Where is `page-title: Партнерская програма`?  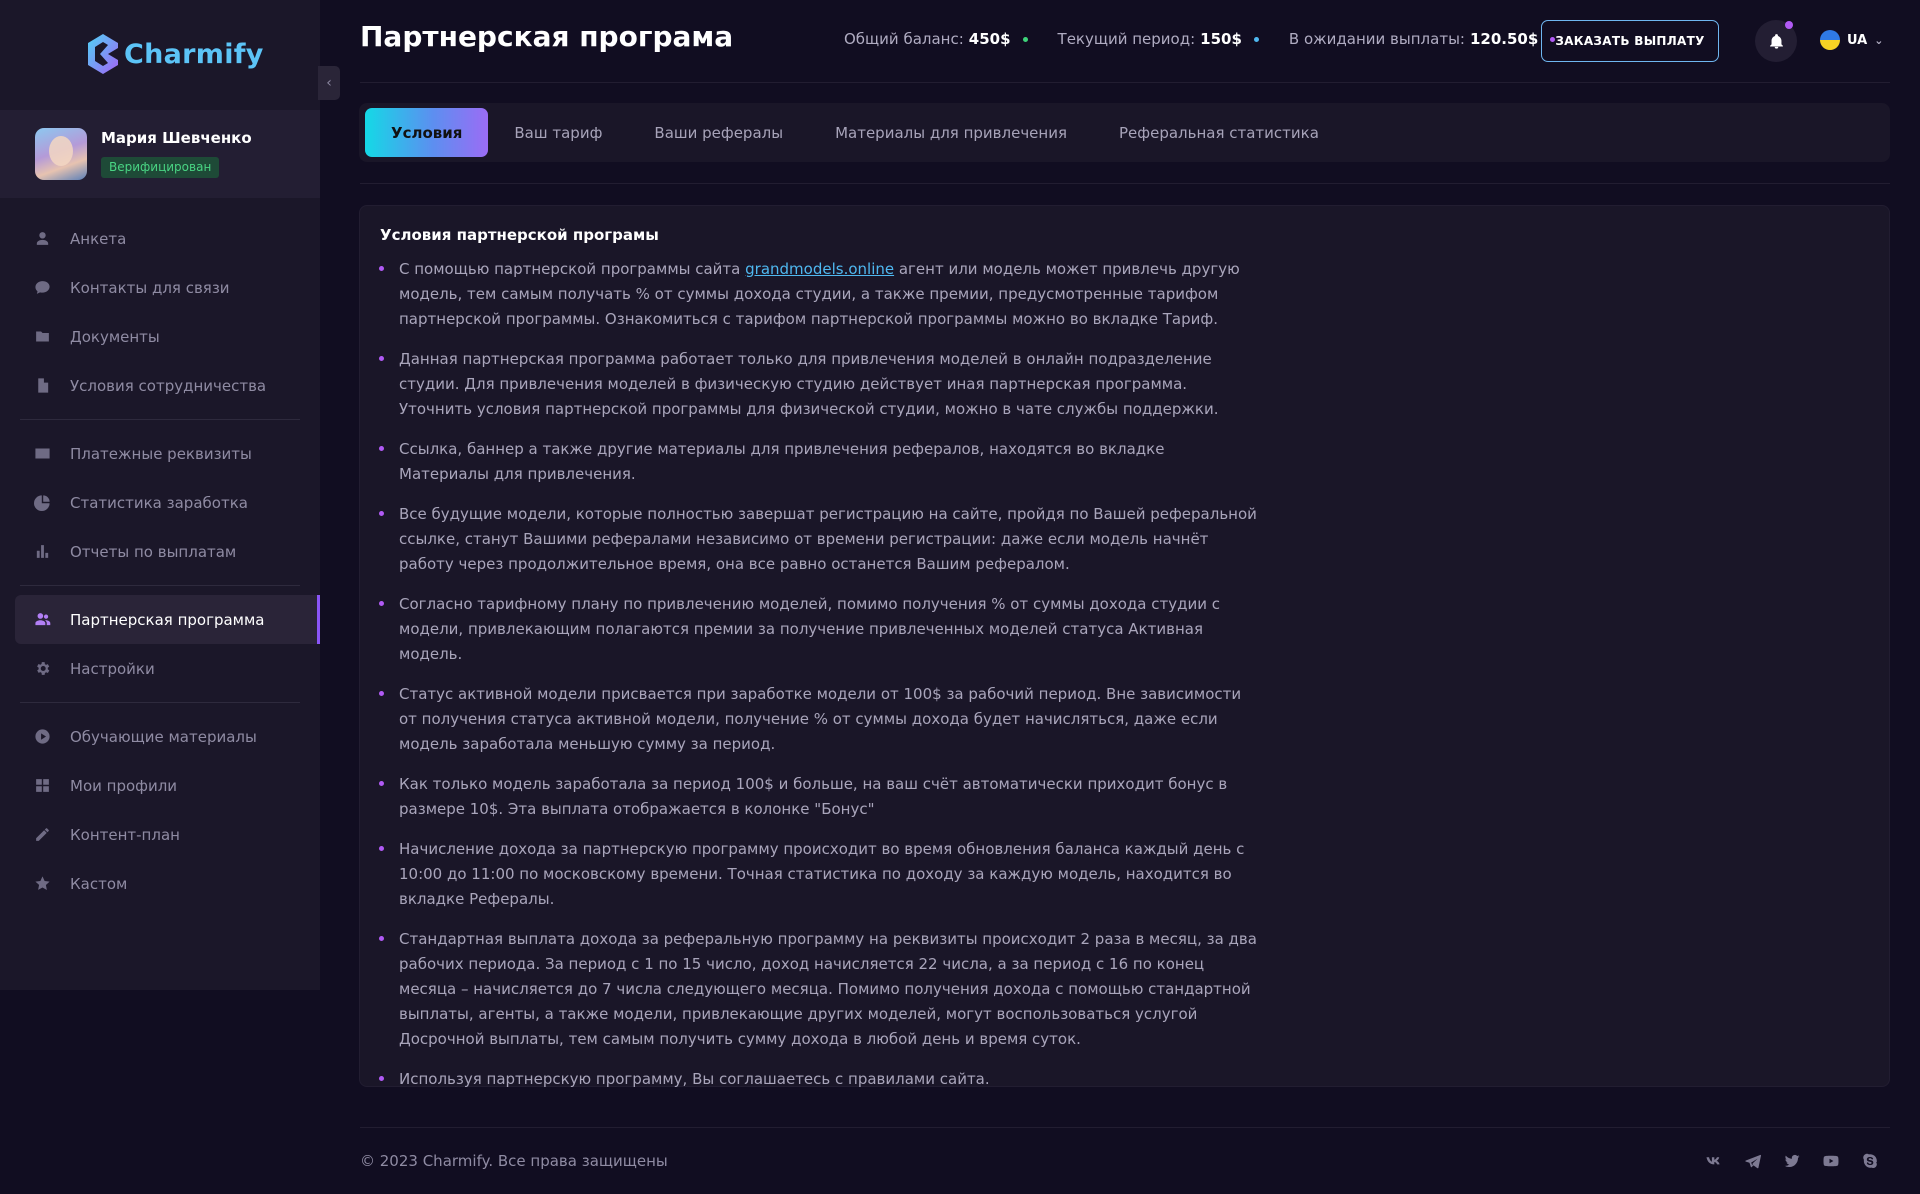
page-title: Партнерская програма is located at coordinates (547, 36).